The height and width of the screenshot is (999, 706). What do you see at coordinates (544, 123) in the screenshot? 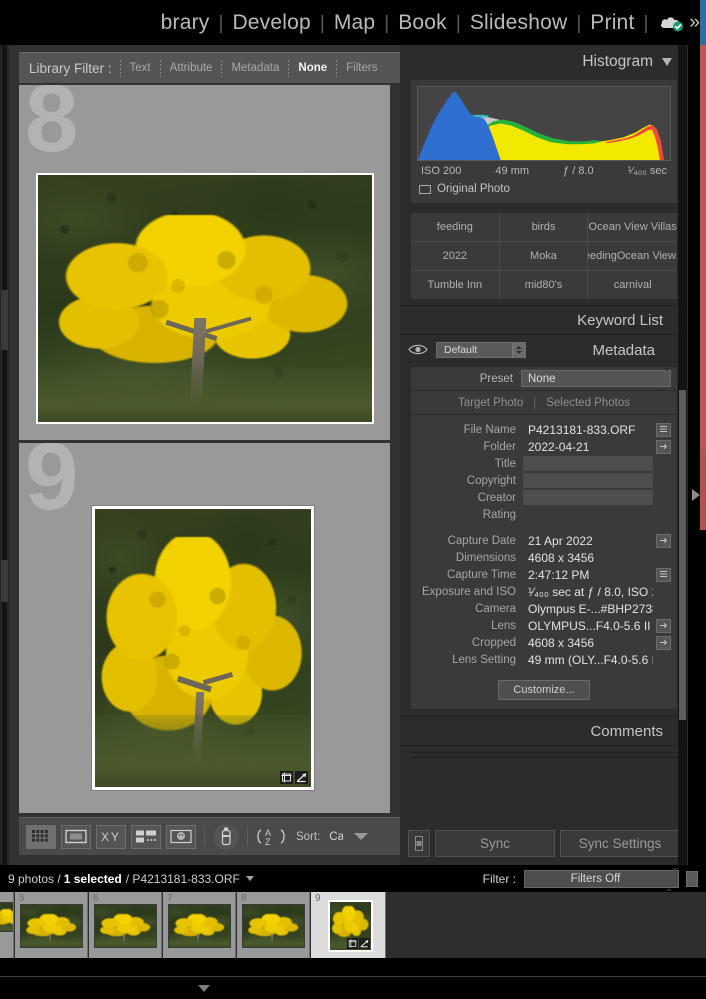
I see `histogram-plot` at bounding box center [544, 123].